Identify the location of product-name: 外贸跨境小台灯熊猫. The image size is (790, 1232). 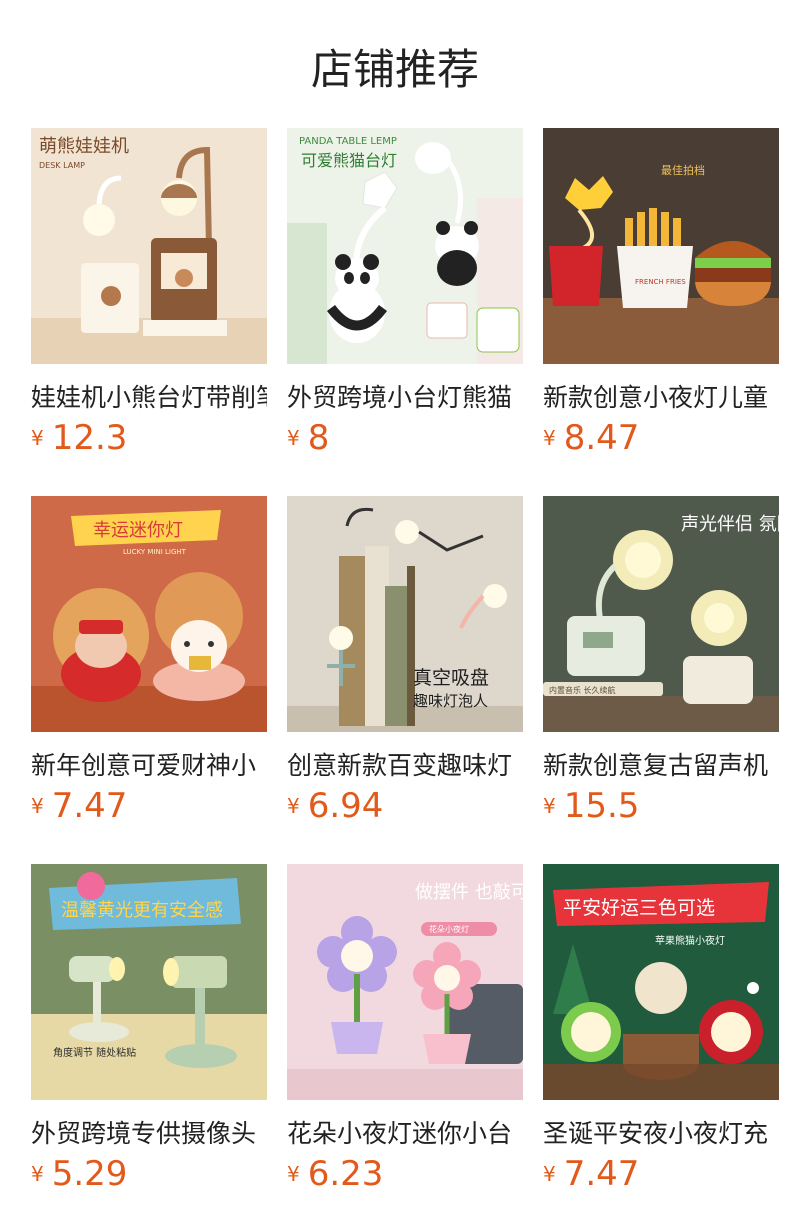
(405, 396).